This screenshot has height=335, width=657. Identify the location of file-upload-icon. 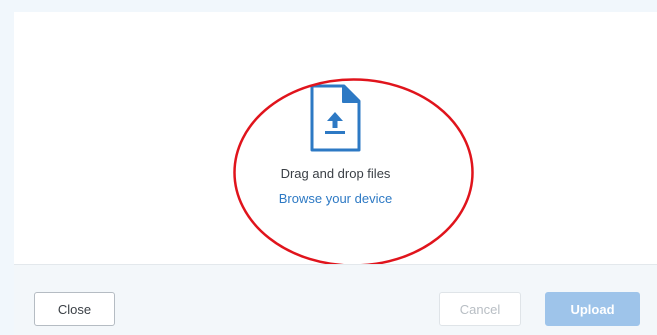
(335, 118).